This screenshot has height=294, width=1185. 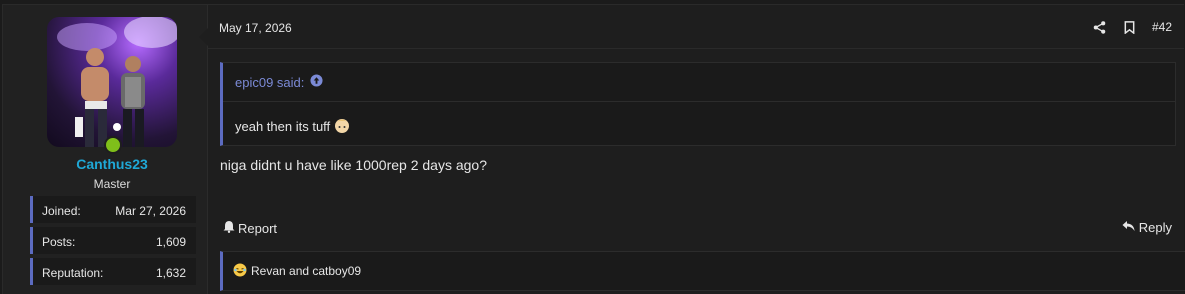 I want to click on post-top-actions: #42, so click(x=1132, y=27).